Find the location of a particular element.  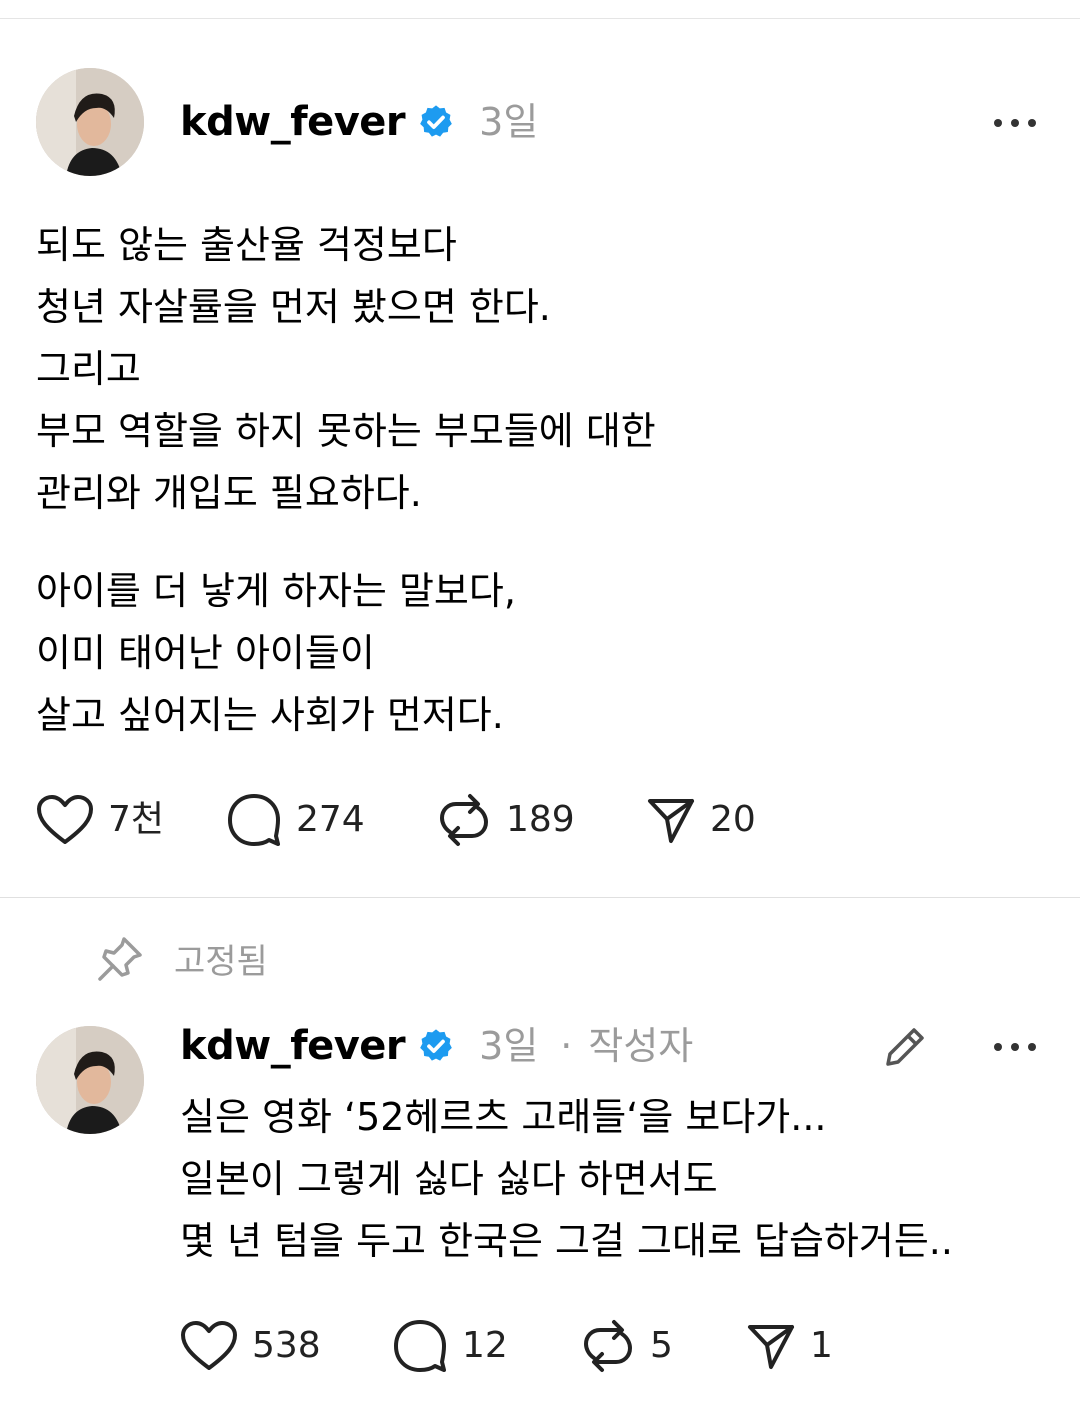

post-line: 관리와 개입도 필요하다. is located at coordinates (229, 493).